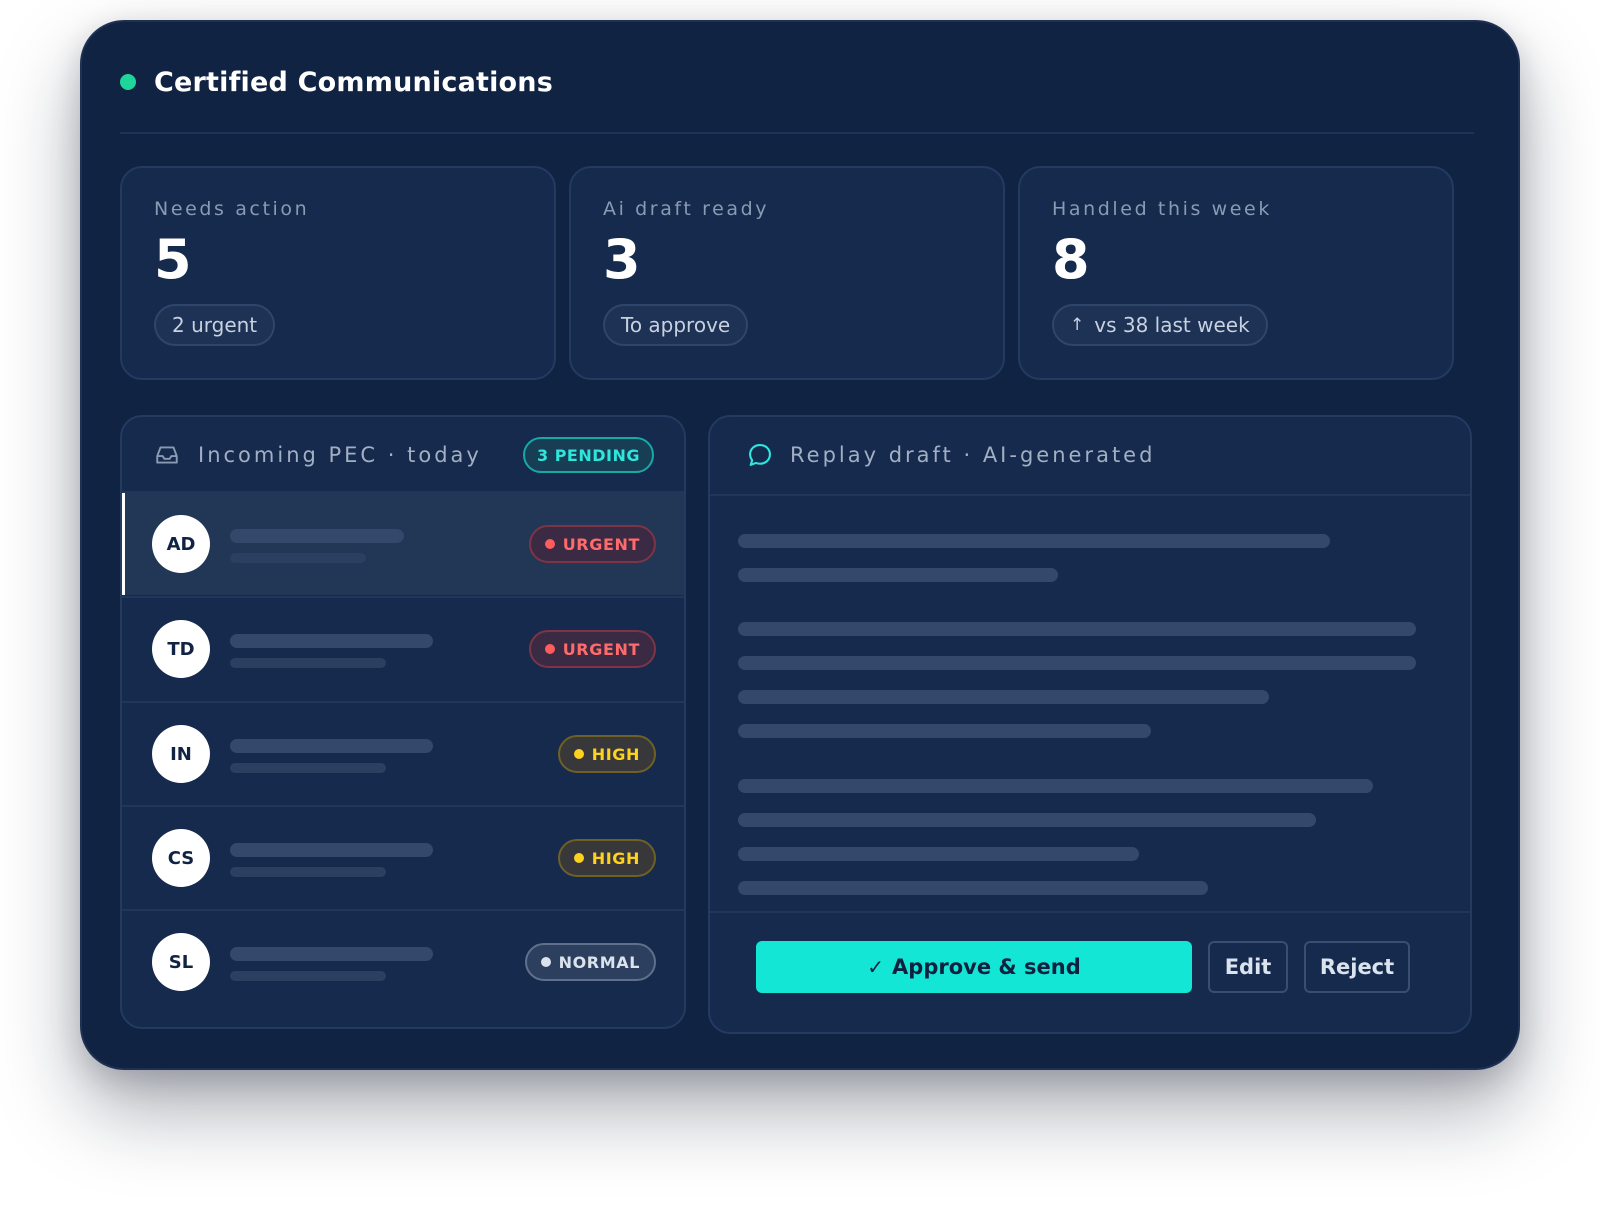  Describe the element at coordinates (128, 82) in the screenshot. I see `status-dot-icon` at that location.